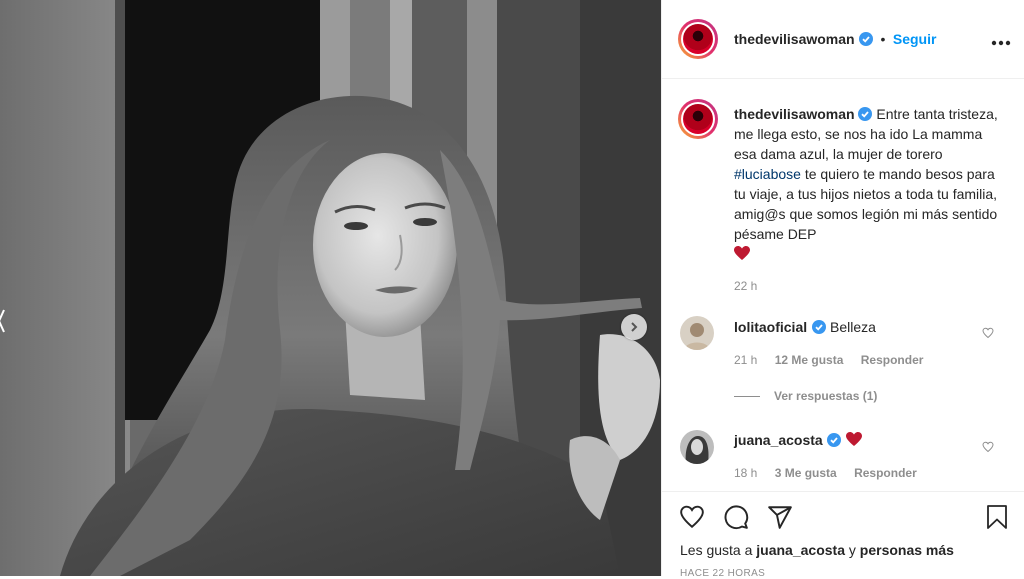  I want to click on comment-line-1: lolitaoficial Belleza, so click(805, 328).